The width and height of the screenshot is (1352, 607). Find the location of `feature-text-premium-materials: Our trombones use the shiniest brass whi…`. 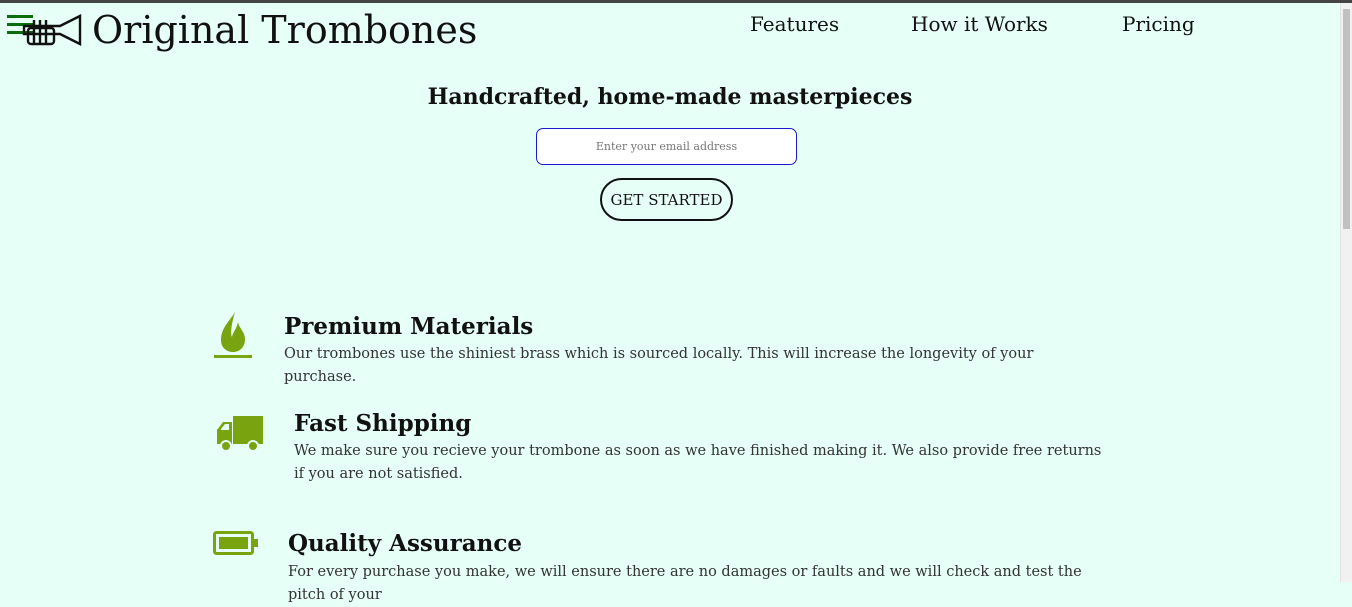

feature-text-premium-materials: Our trombones use the shiniest brass whi… is located at coordinates (659, 365).